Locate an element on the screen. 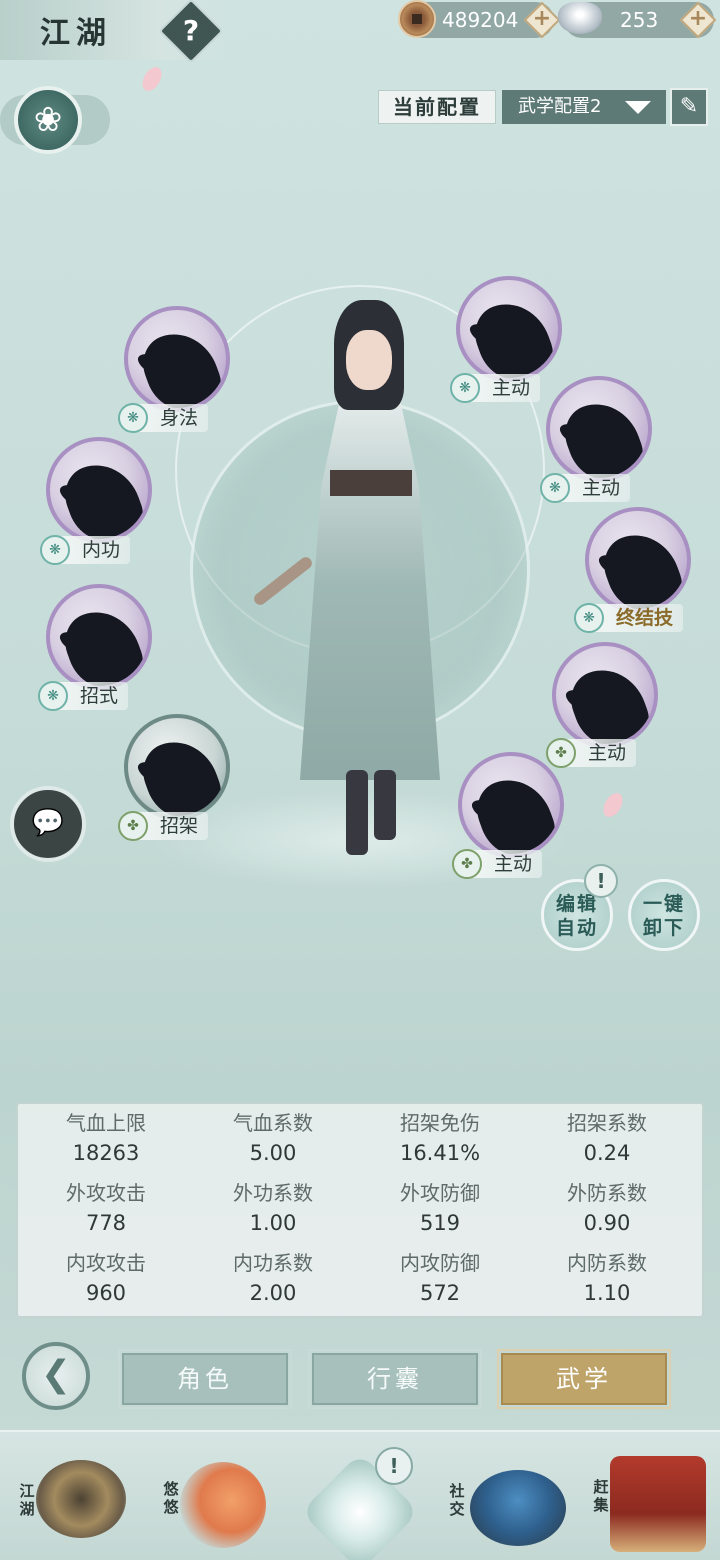 This screenshot has height=1560, width=720. tab-martial-arts: 武学 is located at coordinates (584, 1379).